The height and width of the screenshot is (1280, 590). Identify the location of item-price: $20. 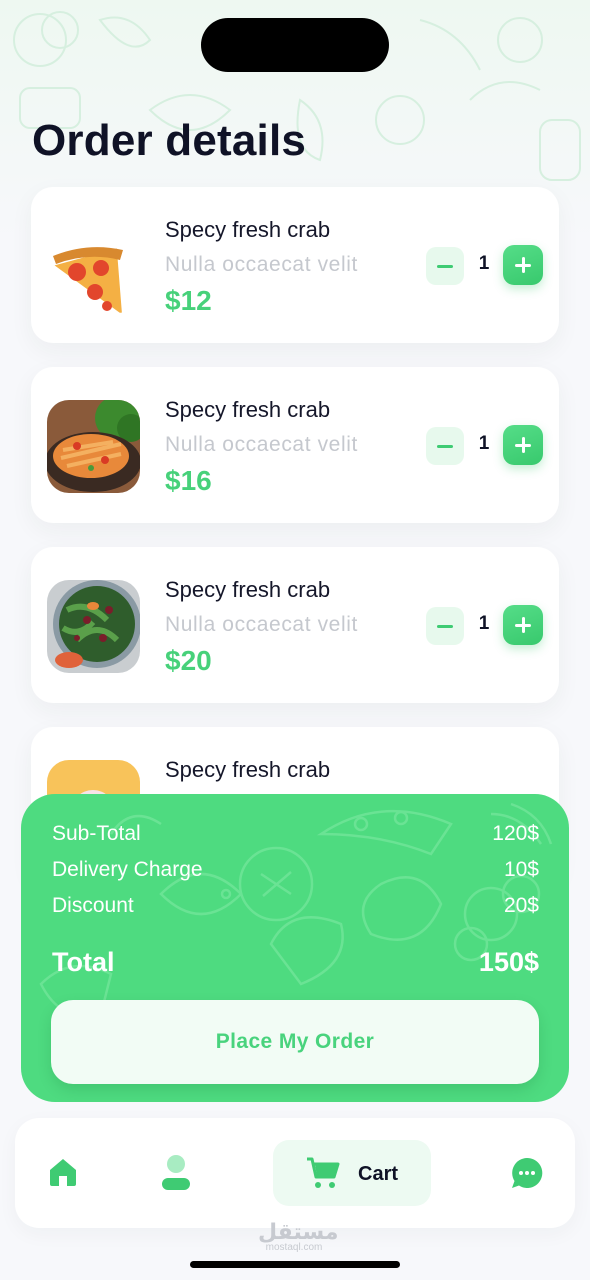
(188, 660).